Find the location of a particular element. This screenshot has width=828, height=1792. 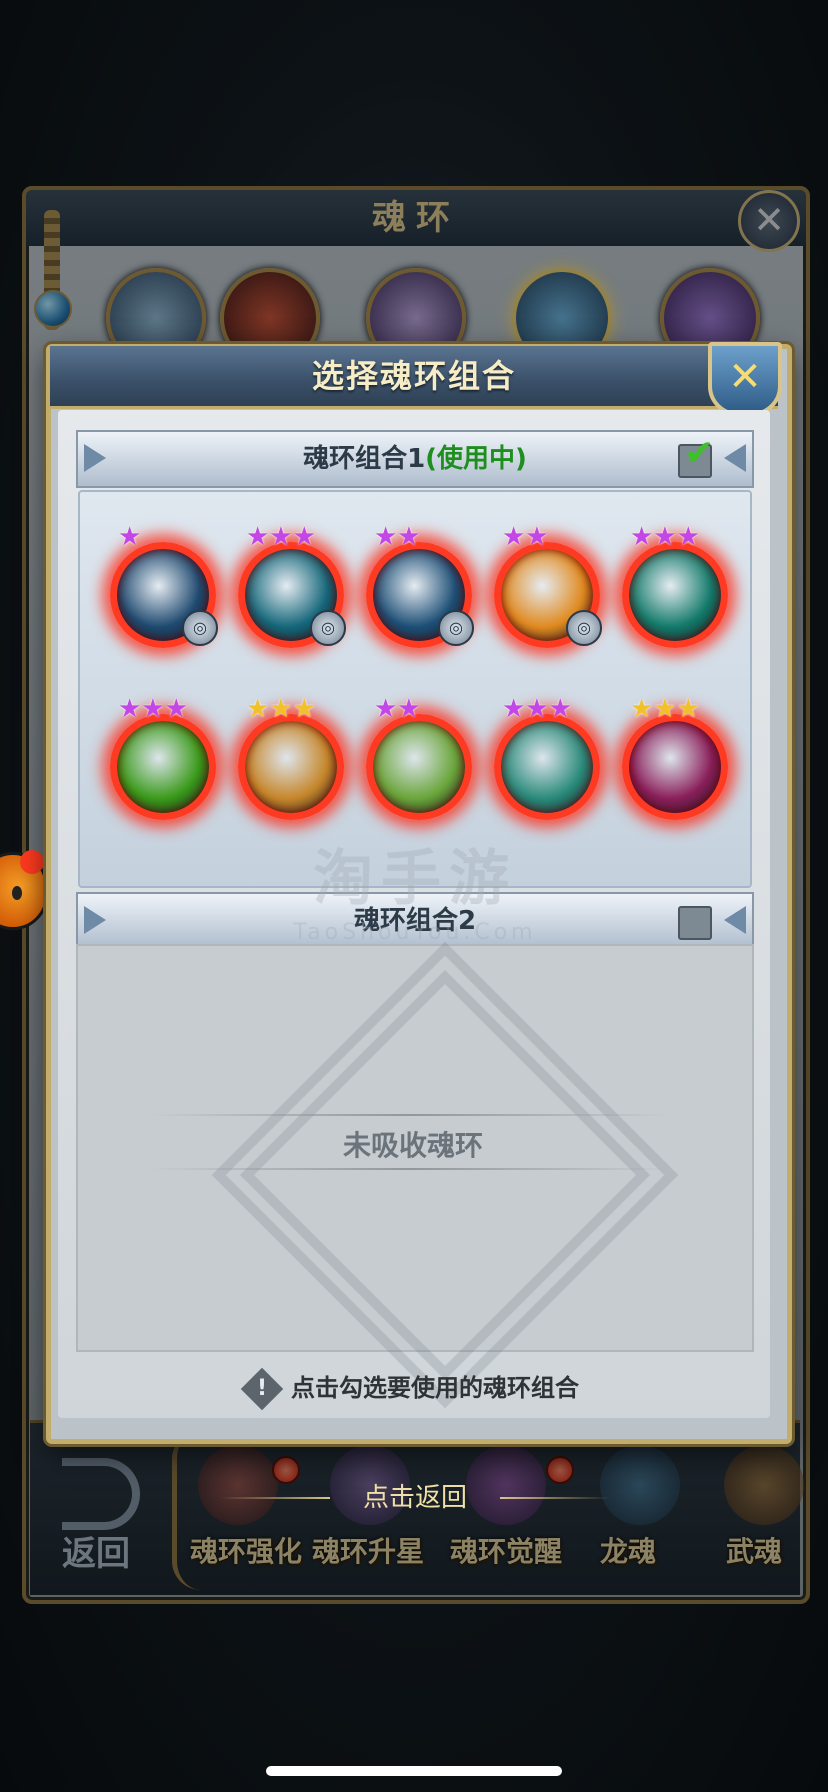

combo-group-2-checkbox is located at coordinates (695, 923).